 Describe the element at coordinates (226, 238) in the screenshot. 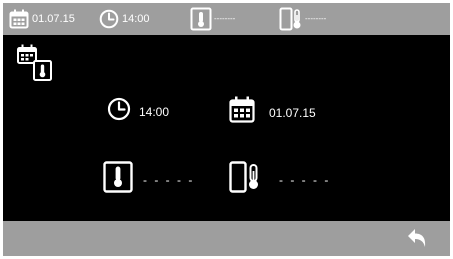

I see `bottom-bar` at that location.